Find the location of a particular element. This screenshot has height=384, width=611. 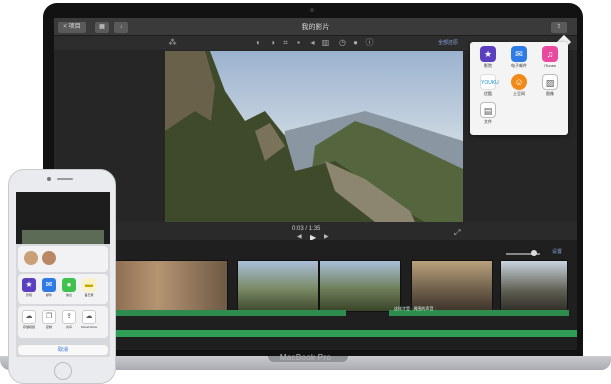

volume-icon: ◂ is located at coordinates (312, 42).